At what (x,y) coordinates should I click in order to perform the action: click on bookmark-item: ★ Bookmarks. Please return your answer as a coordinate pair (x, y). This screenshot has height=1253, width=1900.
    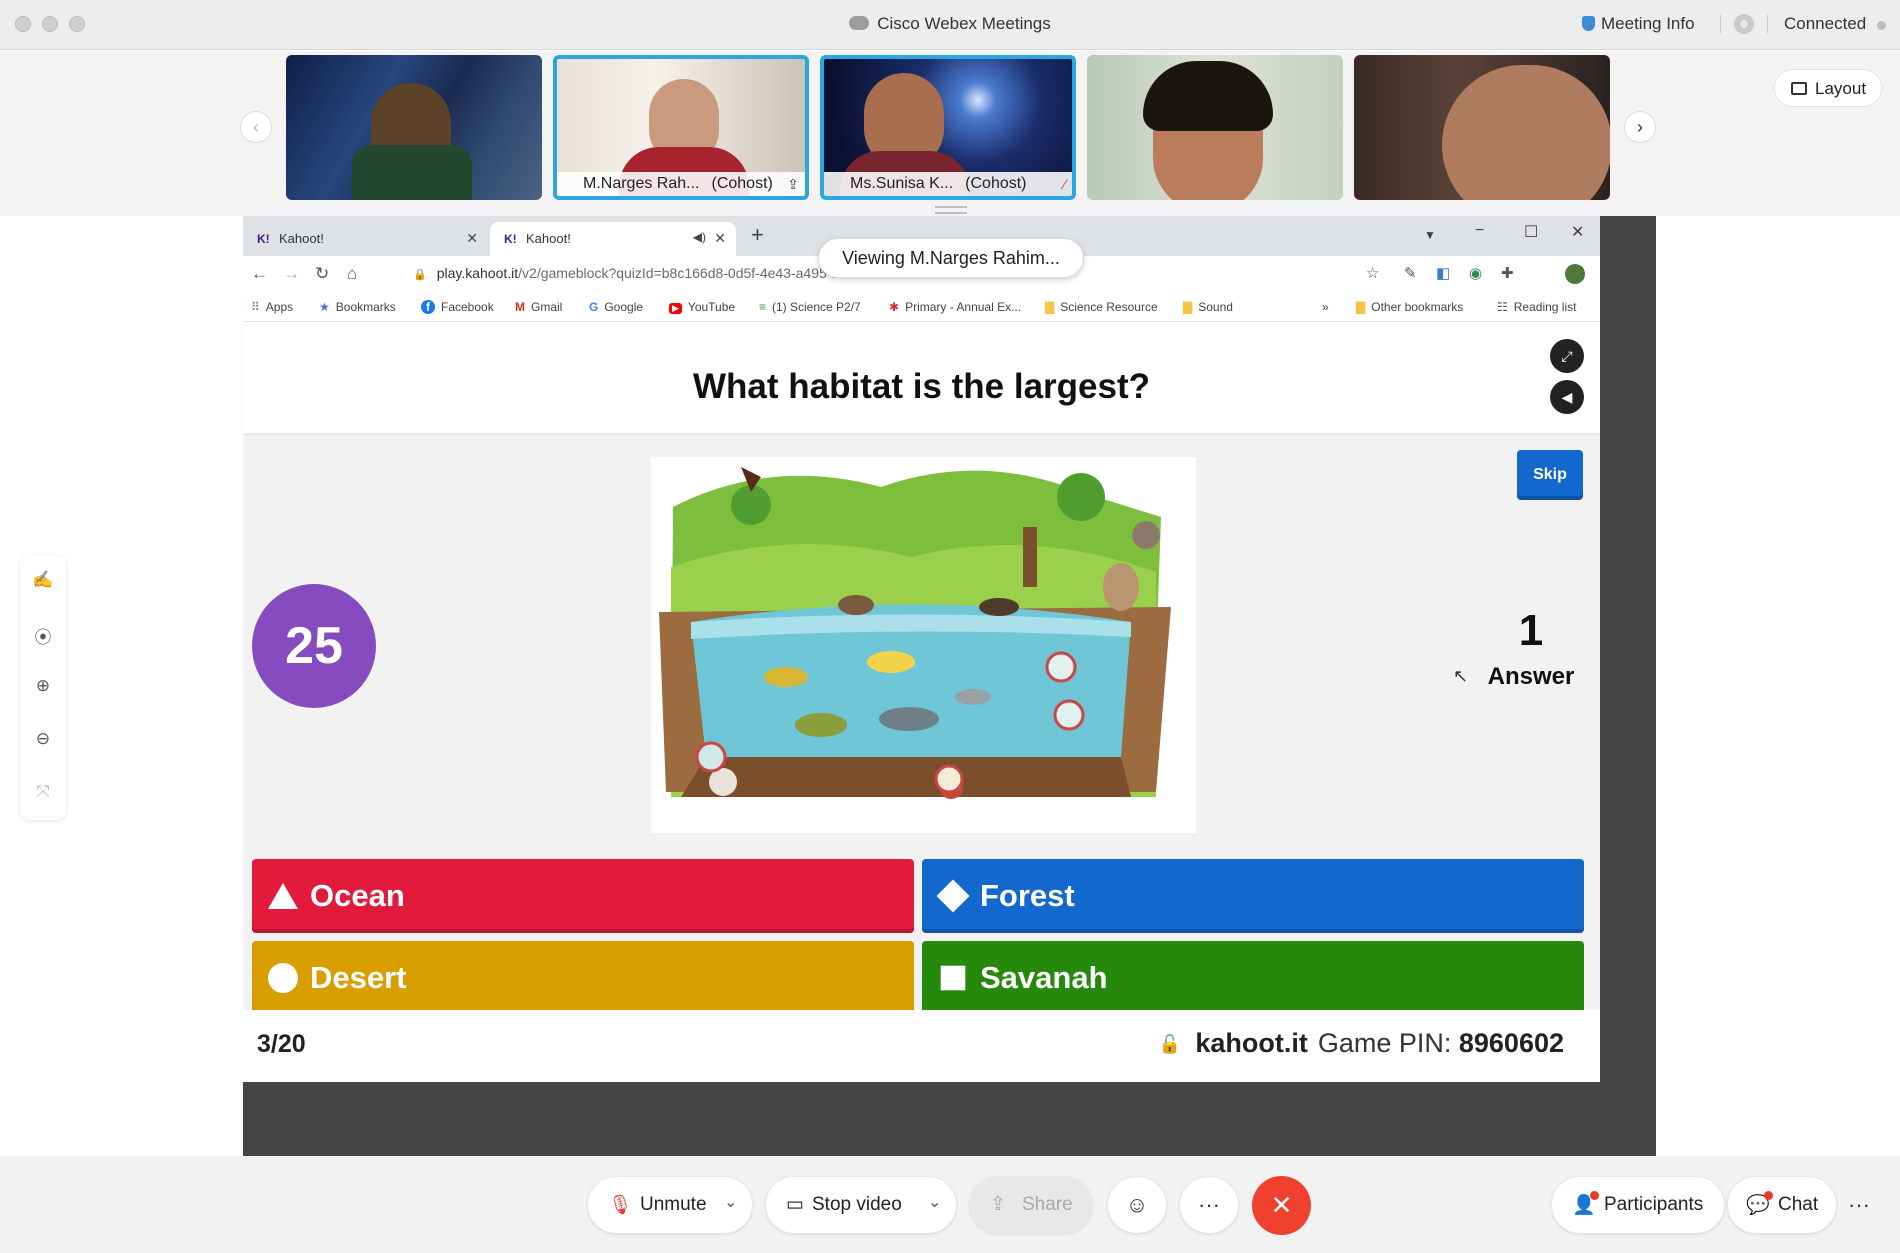
    Looking at the image, I should click on (357, 307).